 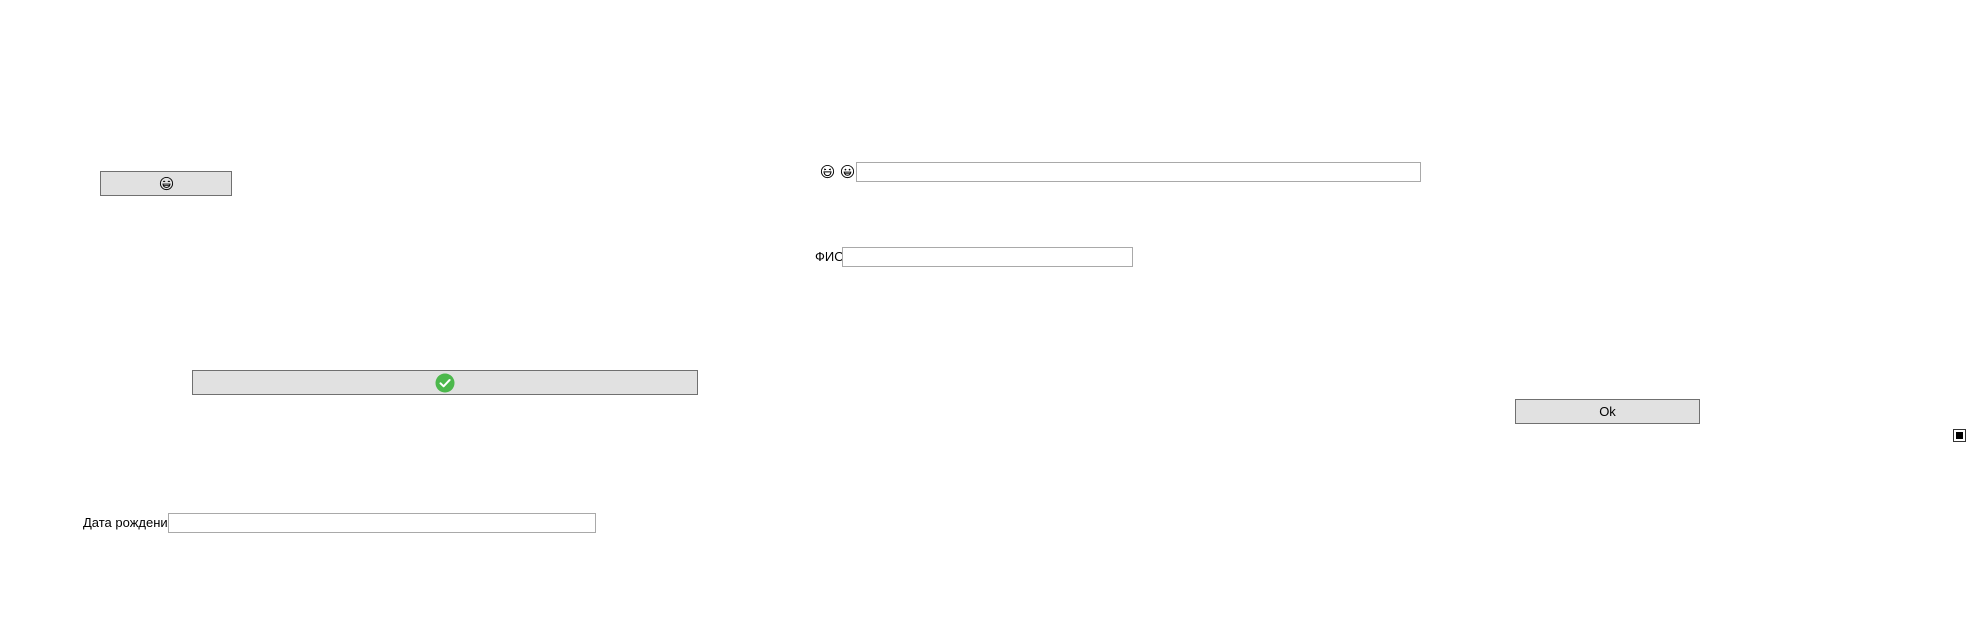 I want to click on emoji-button, so click(x=166, y=183).